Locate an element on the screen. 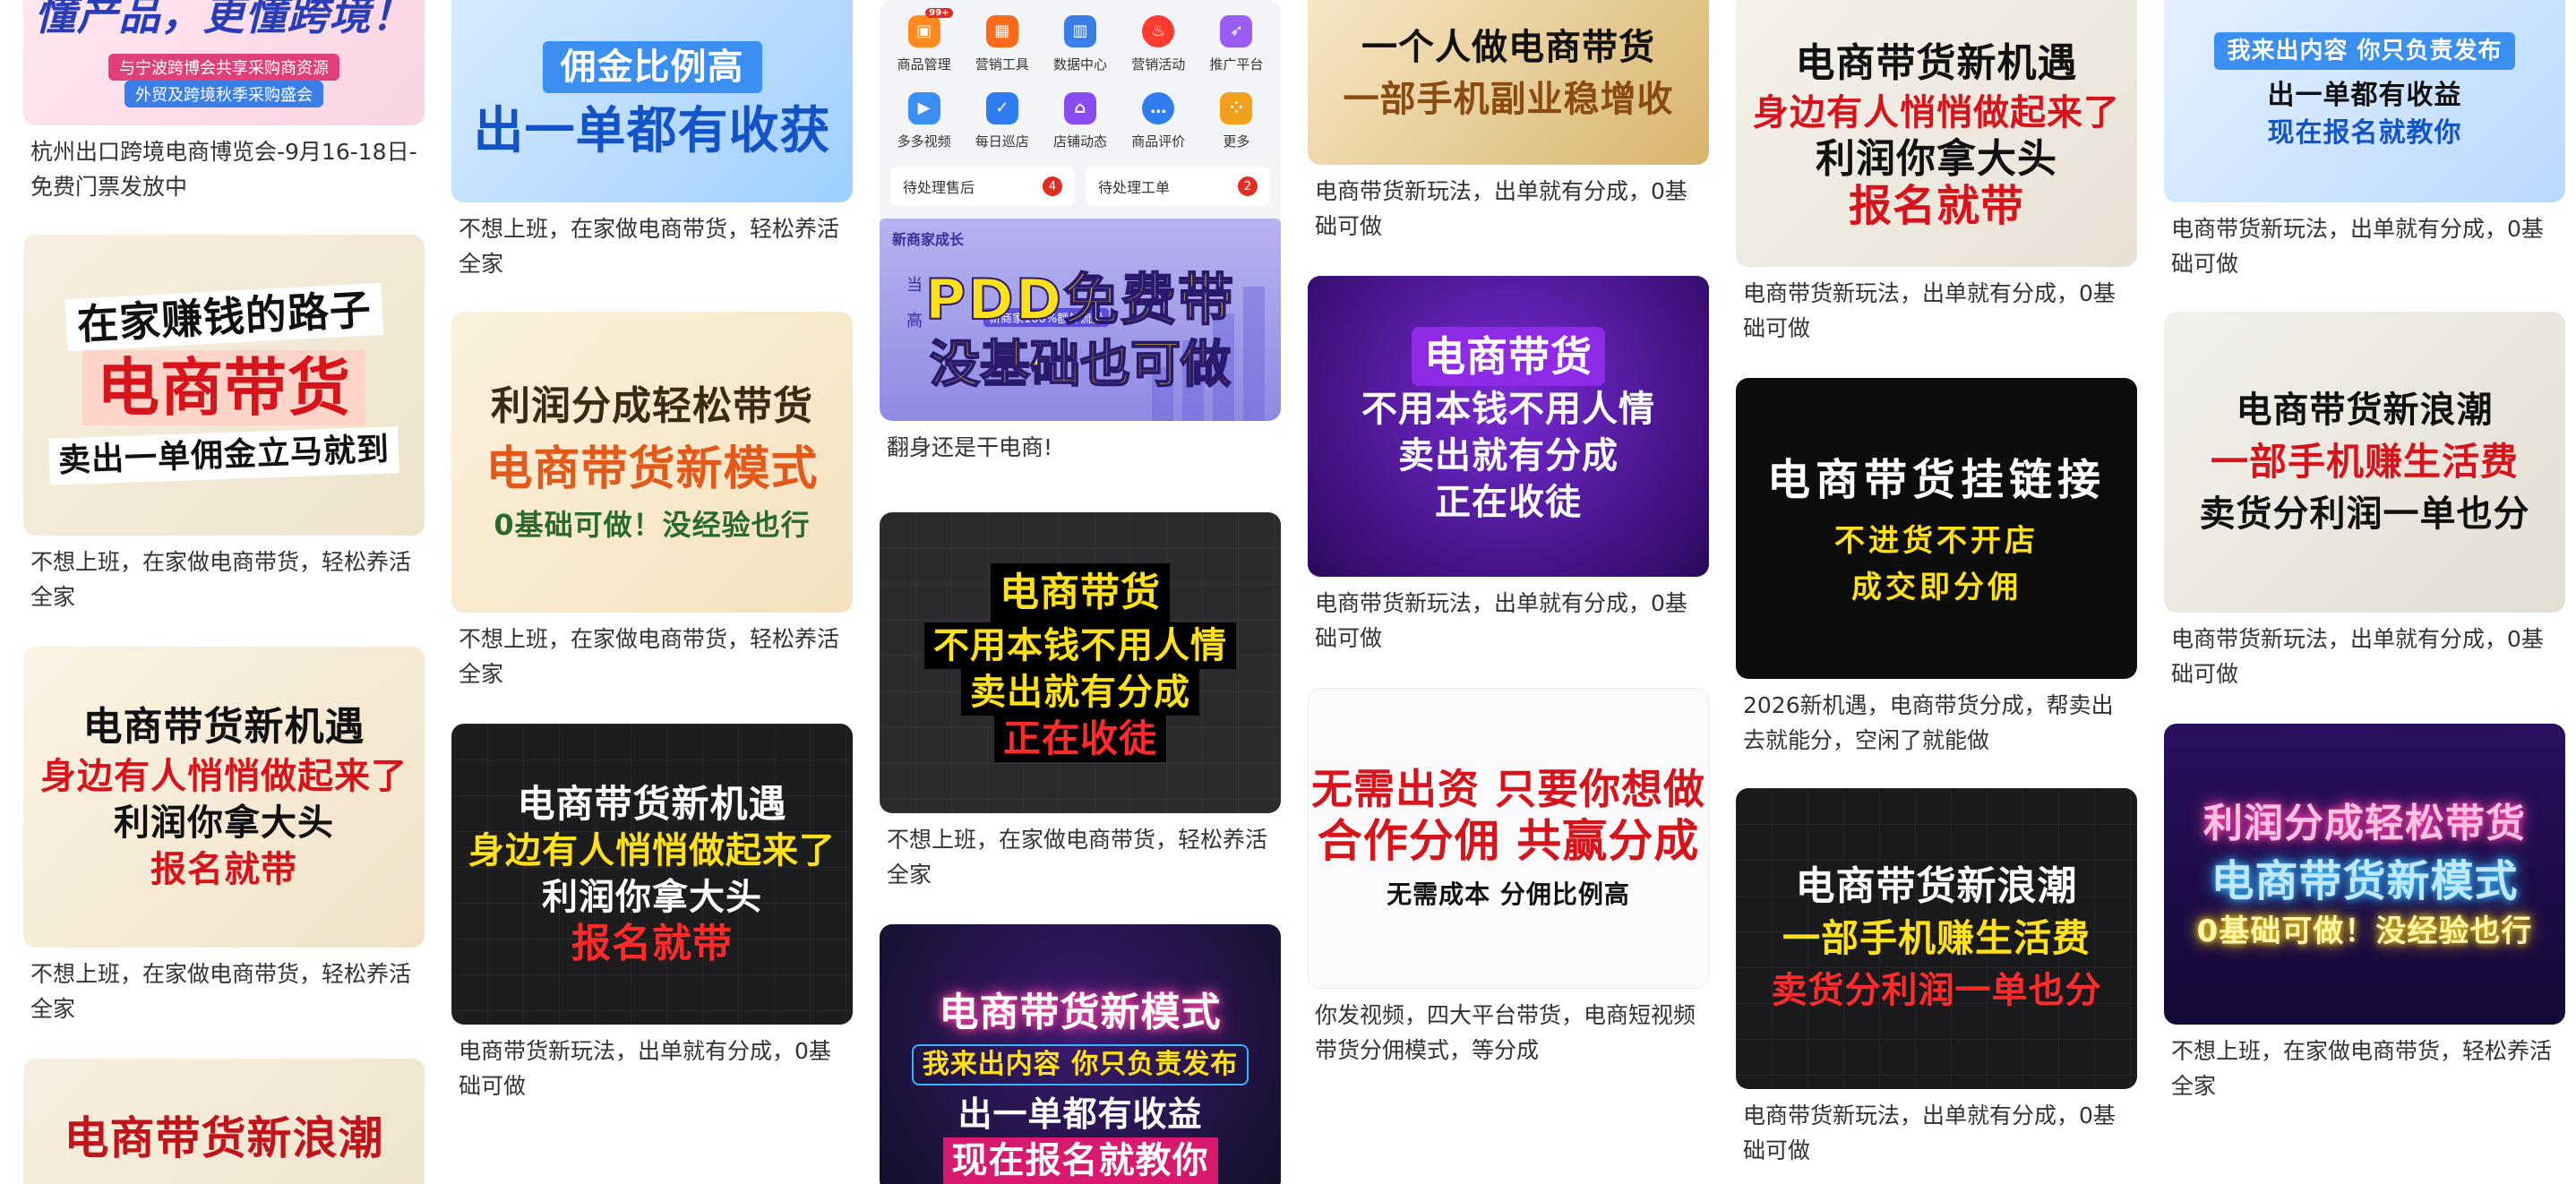 This screenshot has height=1184, width=2576. ad-thumbnail: 电商带货新浪潮 is located at coordinates (224, 1121).